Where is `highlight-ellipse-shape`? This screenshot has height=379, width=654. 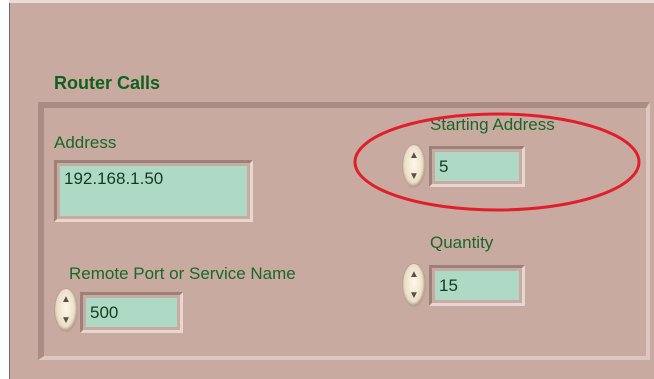
highlight-ellipse-shape is located at coordinates (497, 162).